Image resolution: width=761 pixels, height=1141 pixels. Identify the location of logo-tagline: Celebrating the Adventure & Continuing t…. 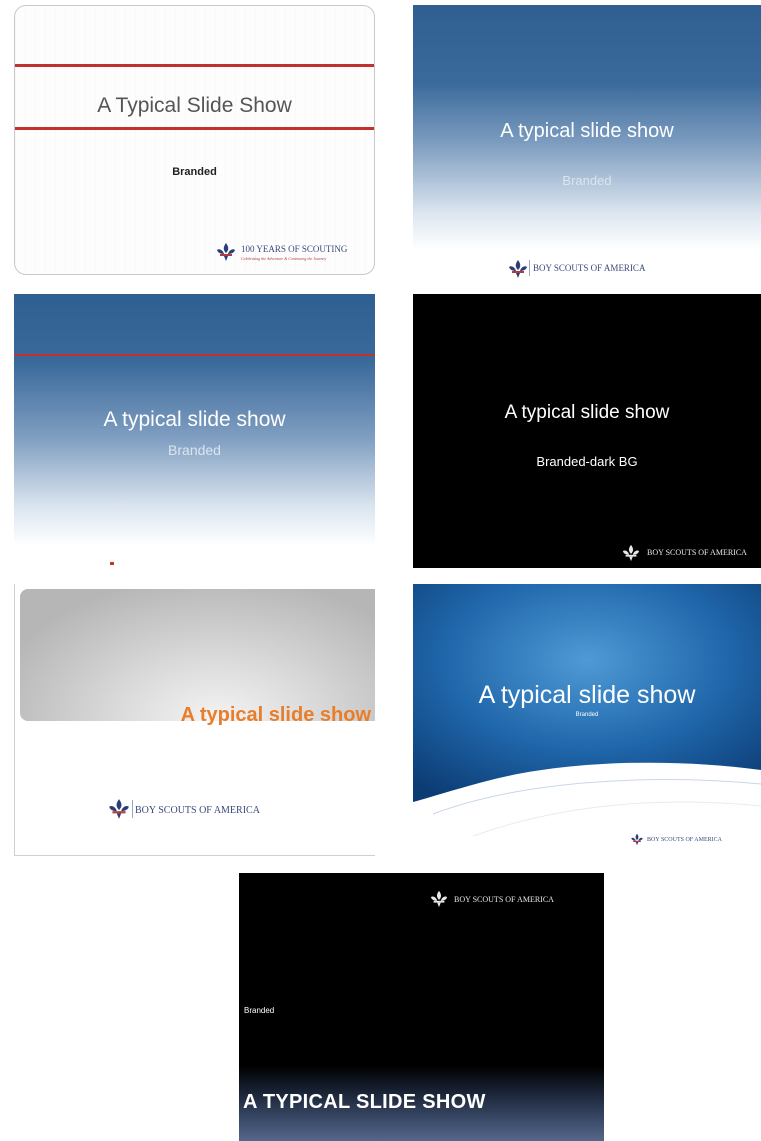
(284, 258).